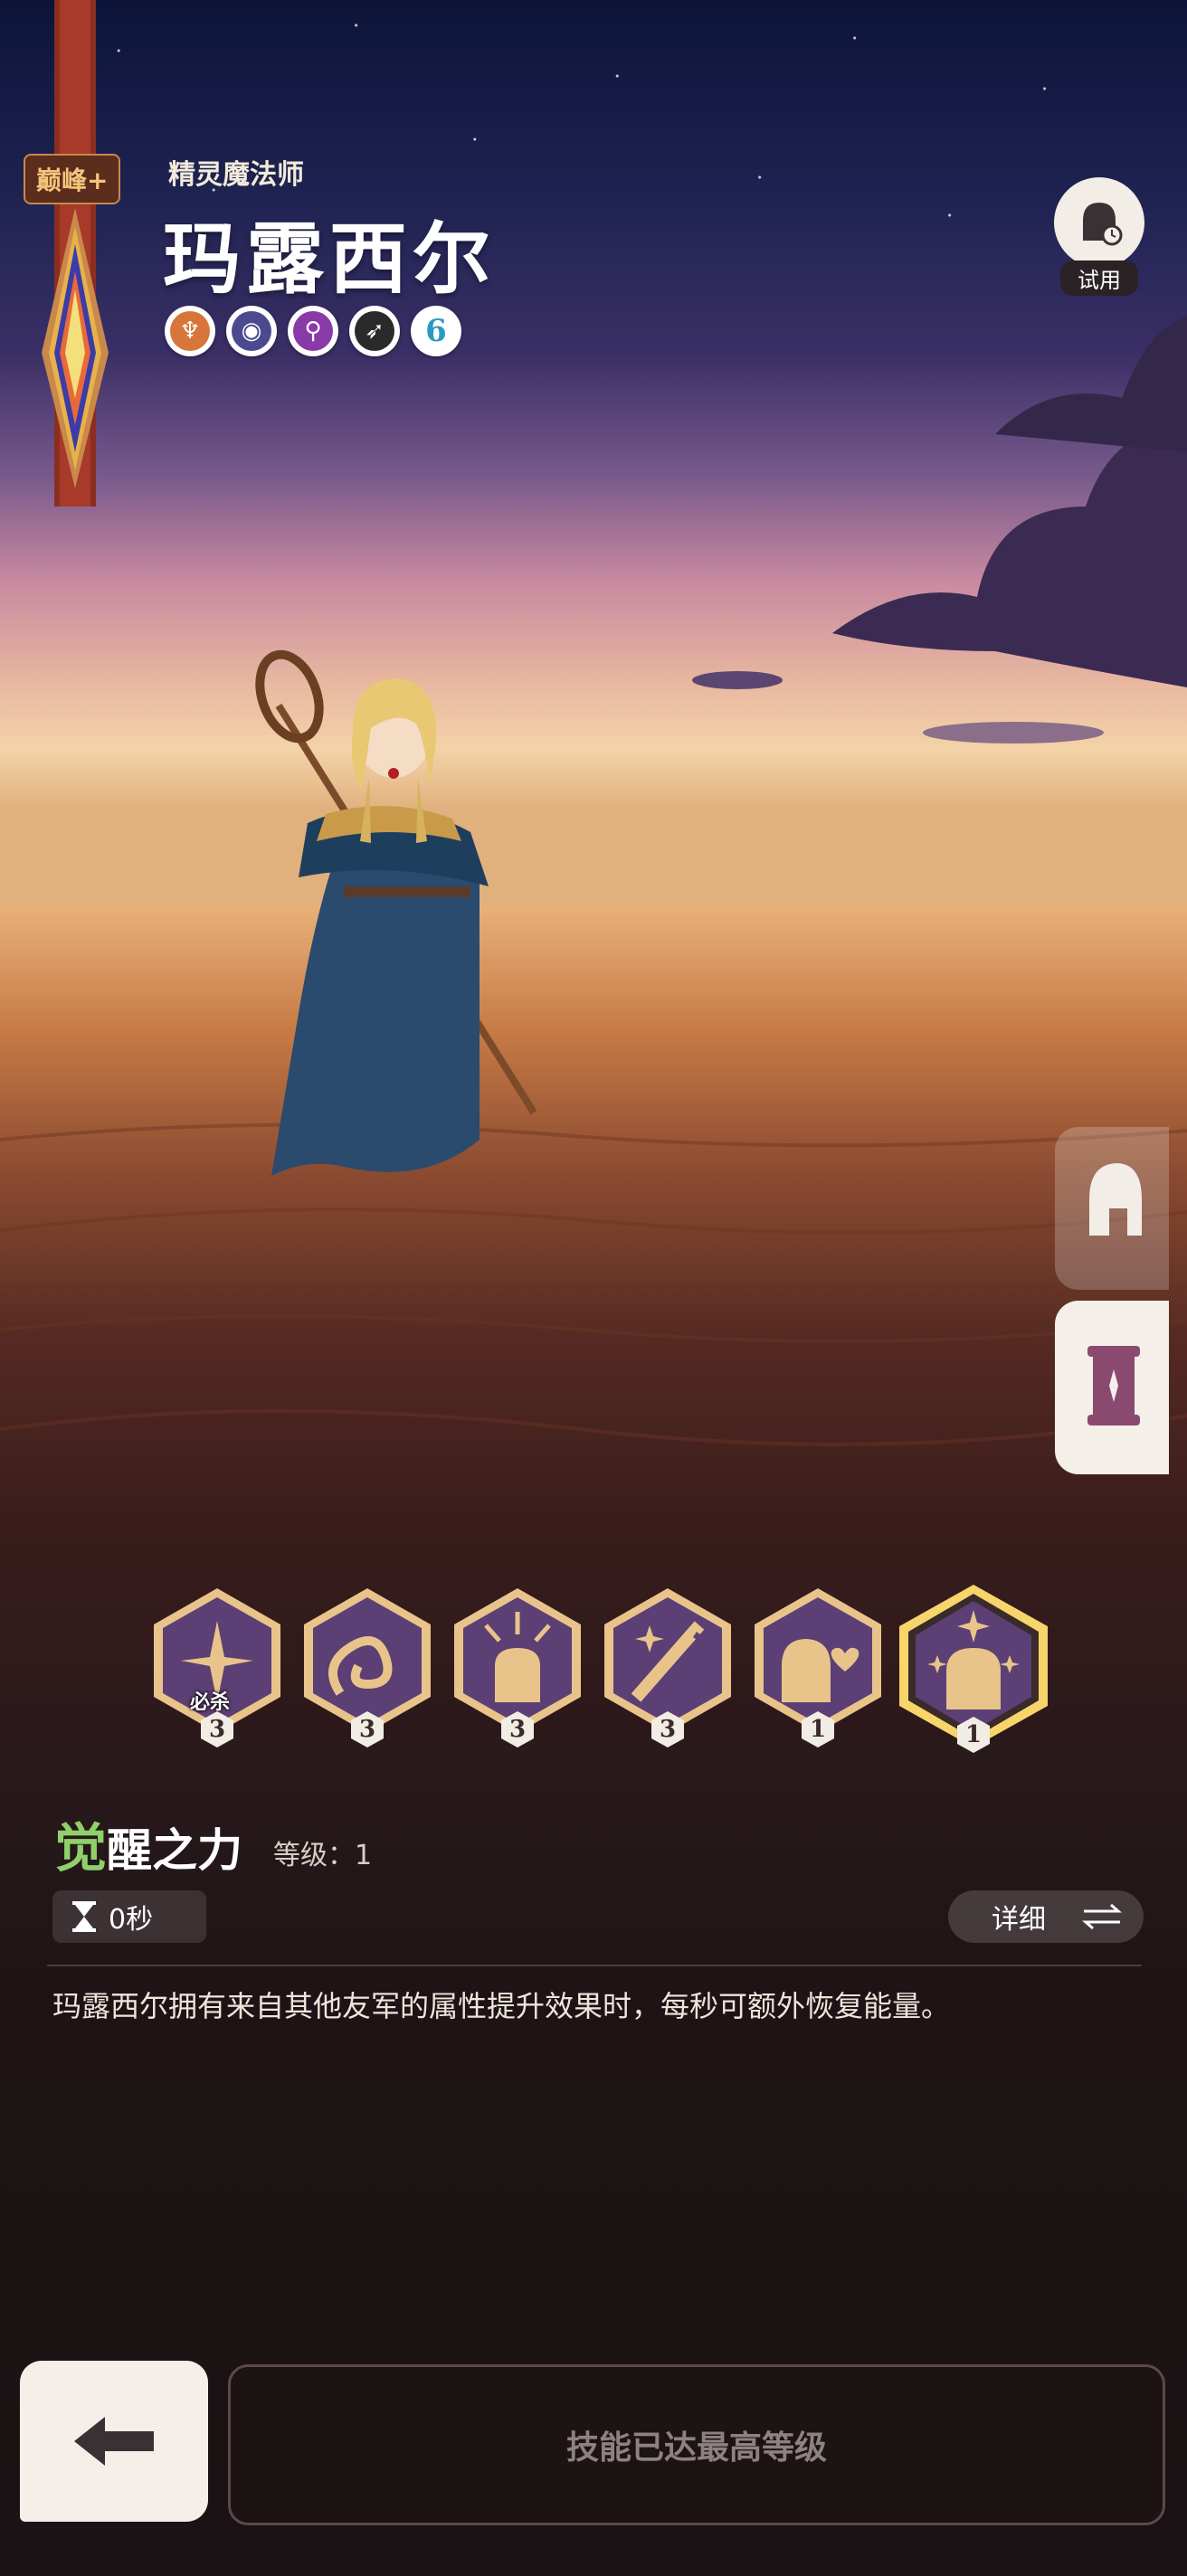  Describe the element at coordinates (667, 1671) in the screenshot. I see `skill-slot-4: 3` at that location.